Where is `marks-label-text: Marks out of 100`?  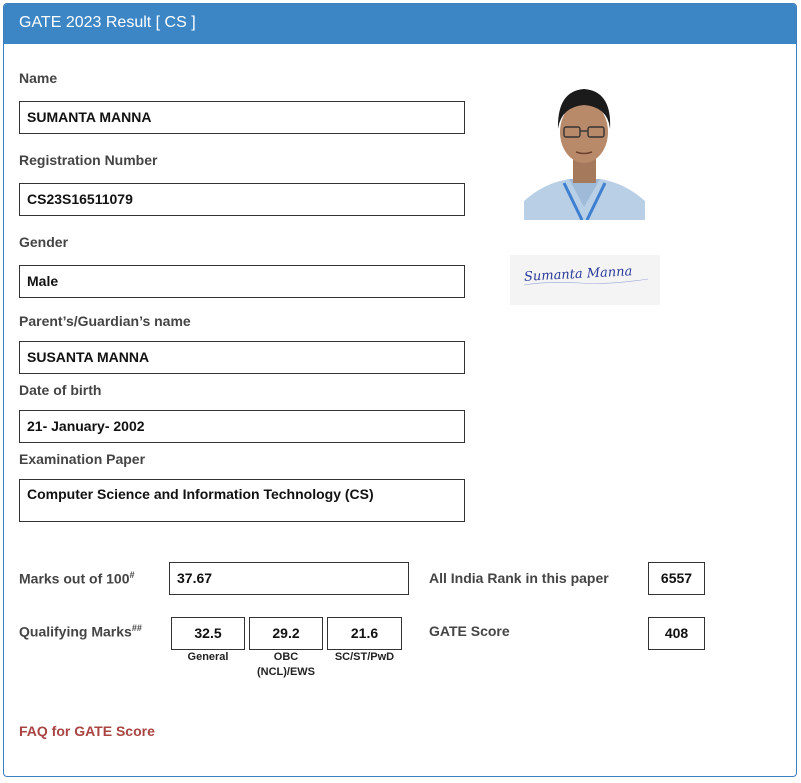 marks-label-text: Marks out of 100 is located at coordinates (74, 578).